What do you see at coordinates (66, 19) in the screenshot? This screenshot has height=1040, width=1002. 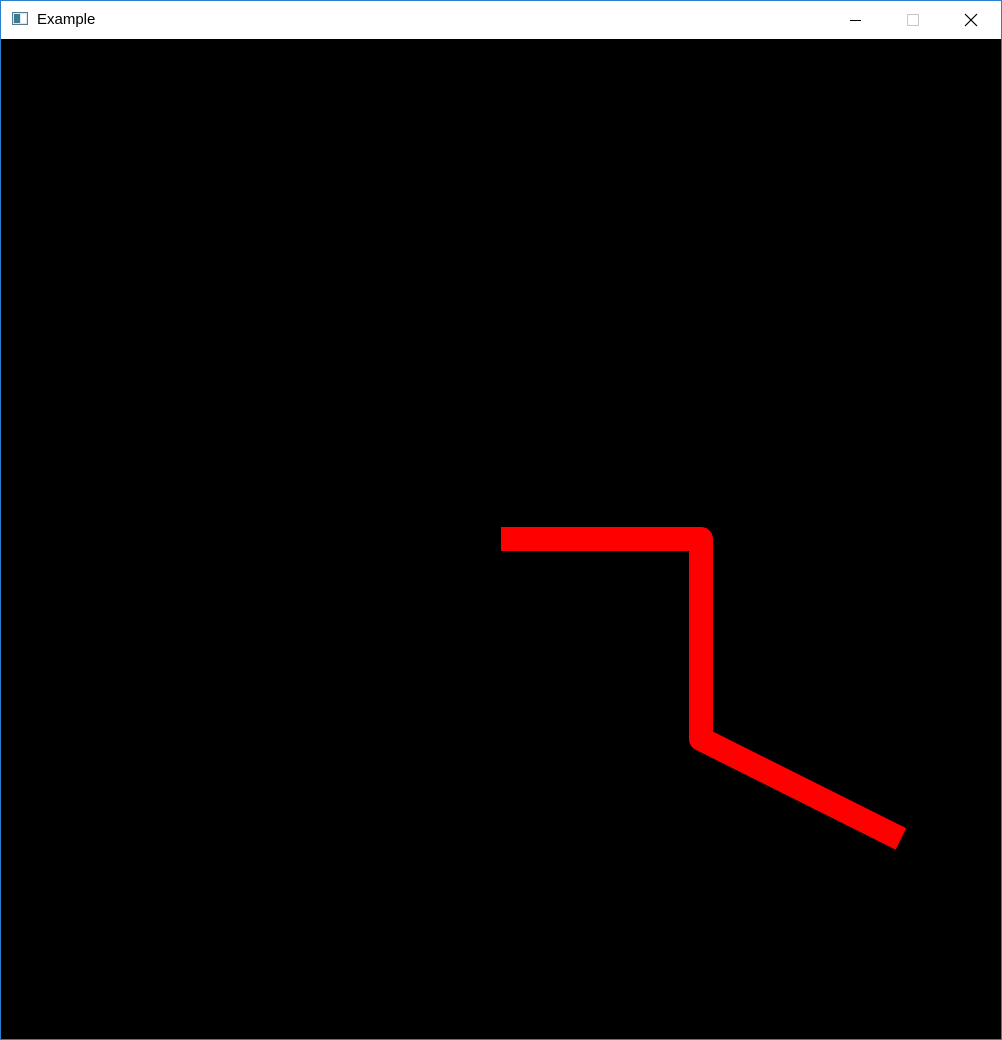 I see `window-title: Example` at bounding box center [66, 19].